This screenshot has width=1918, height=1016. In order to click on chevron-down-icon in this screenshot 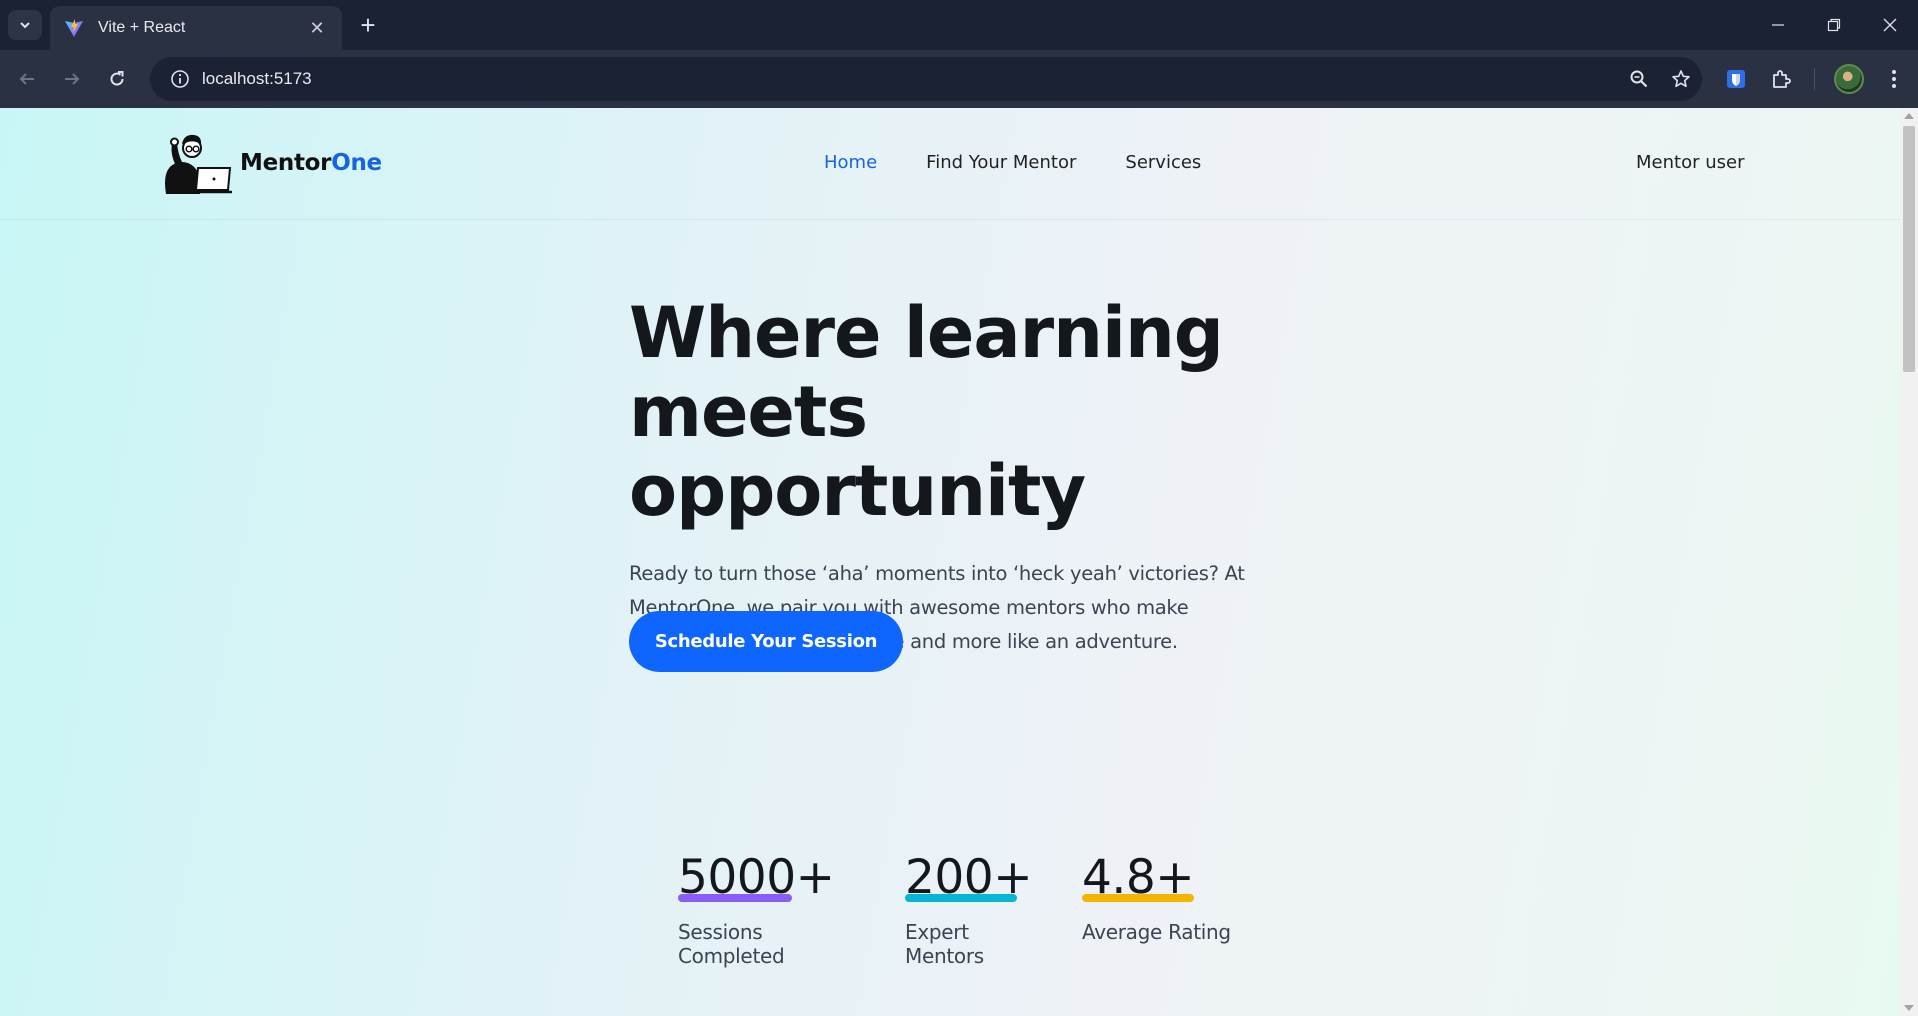, I will do `click(25, 25)`.